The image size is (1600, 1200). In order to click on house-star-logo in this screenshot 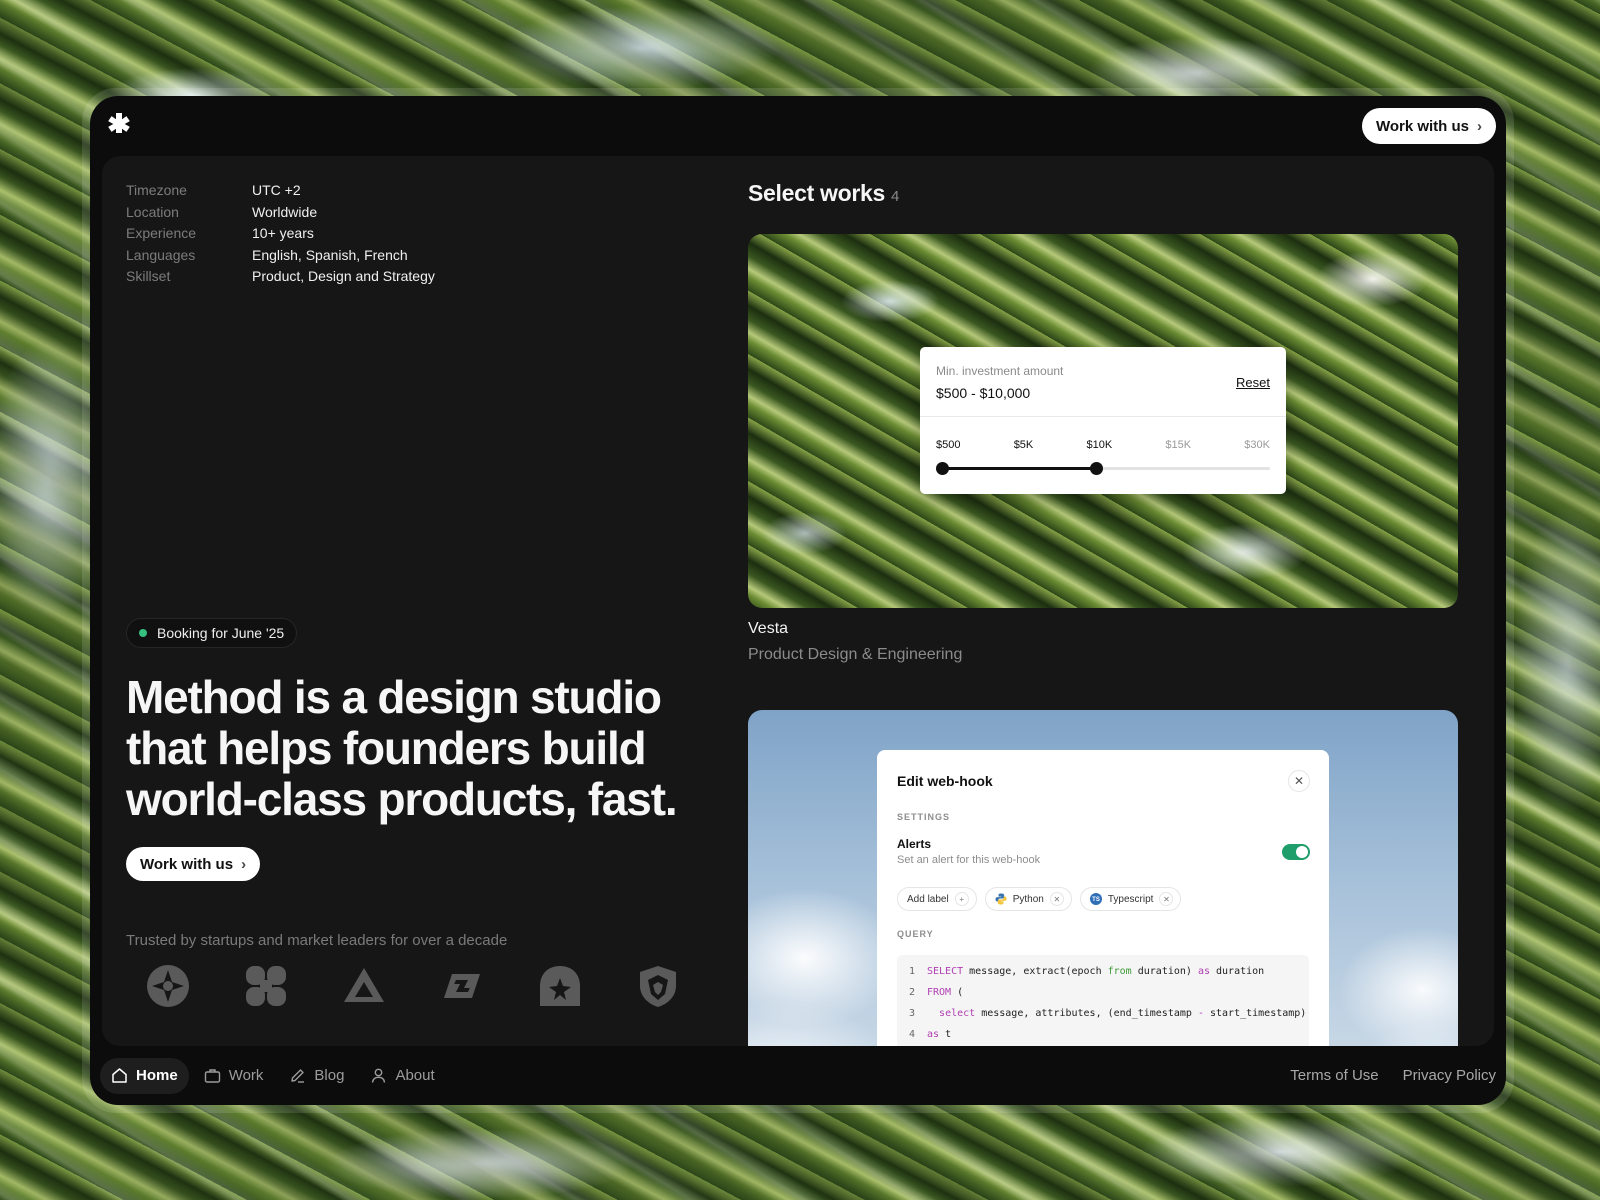, I will do `click(560, 986)`.